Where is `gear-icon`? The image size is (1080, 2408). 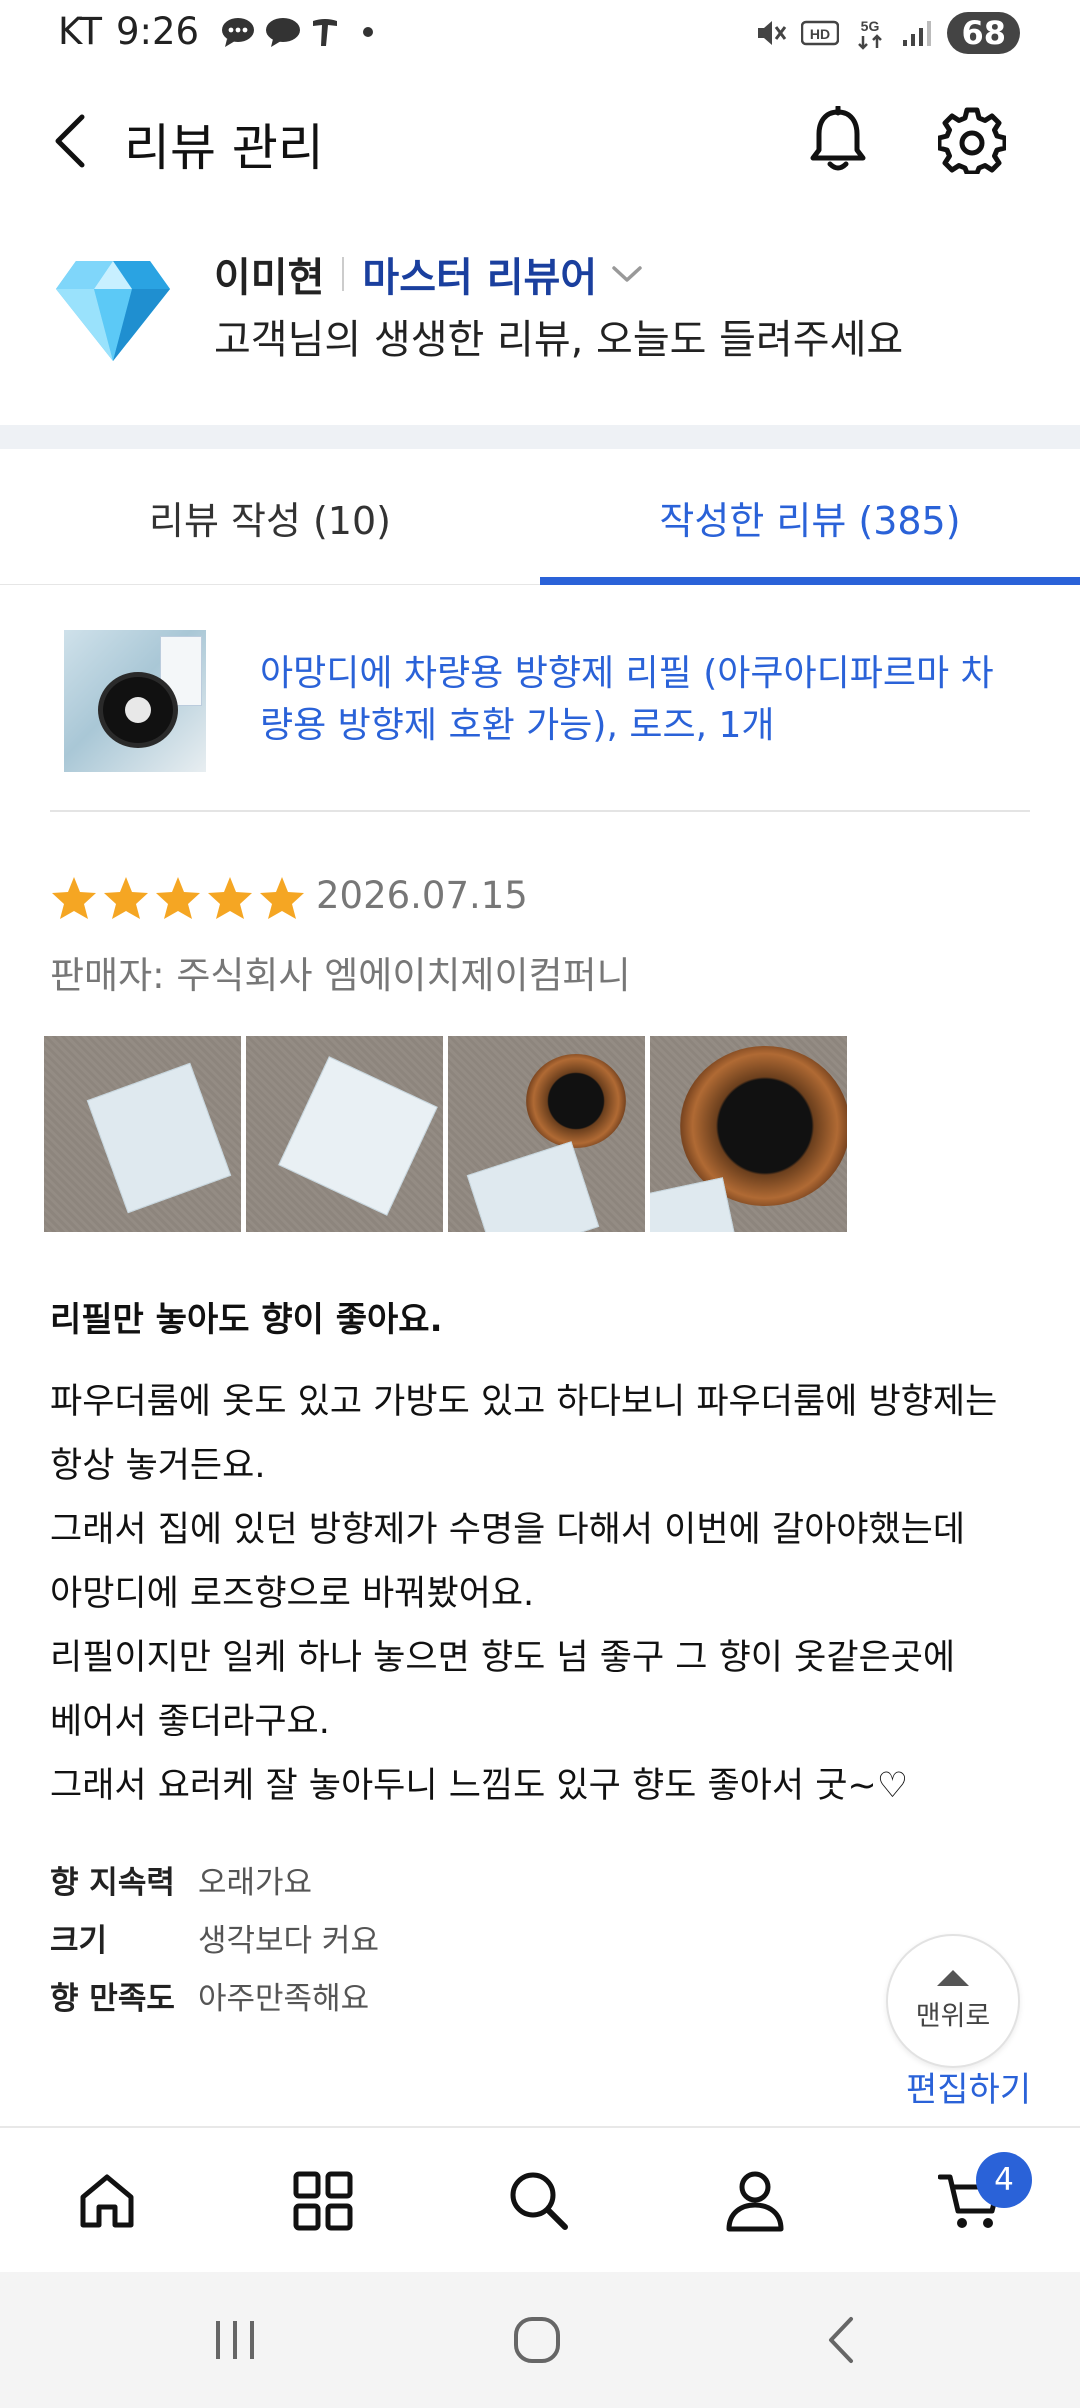 gear-icon is located at coordinates (972, 140).